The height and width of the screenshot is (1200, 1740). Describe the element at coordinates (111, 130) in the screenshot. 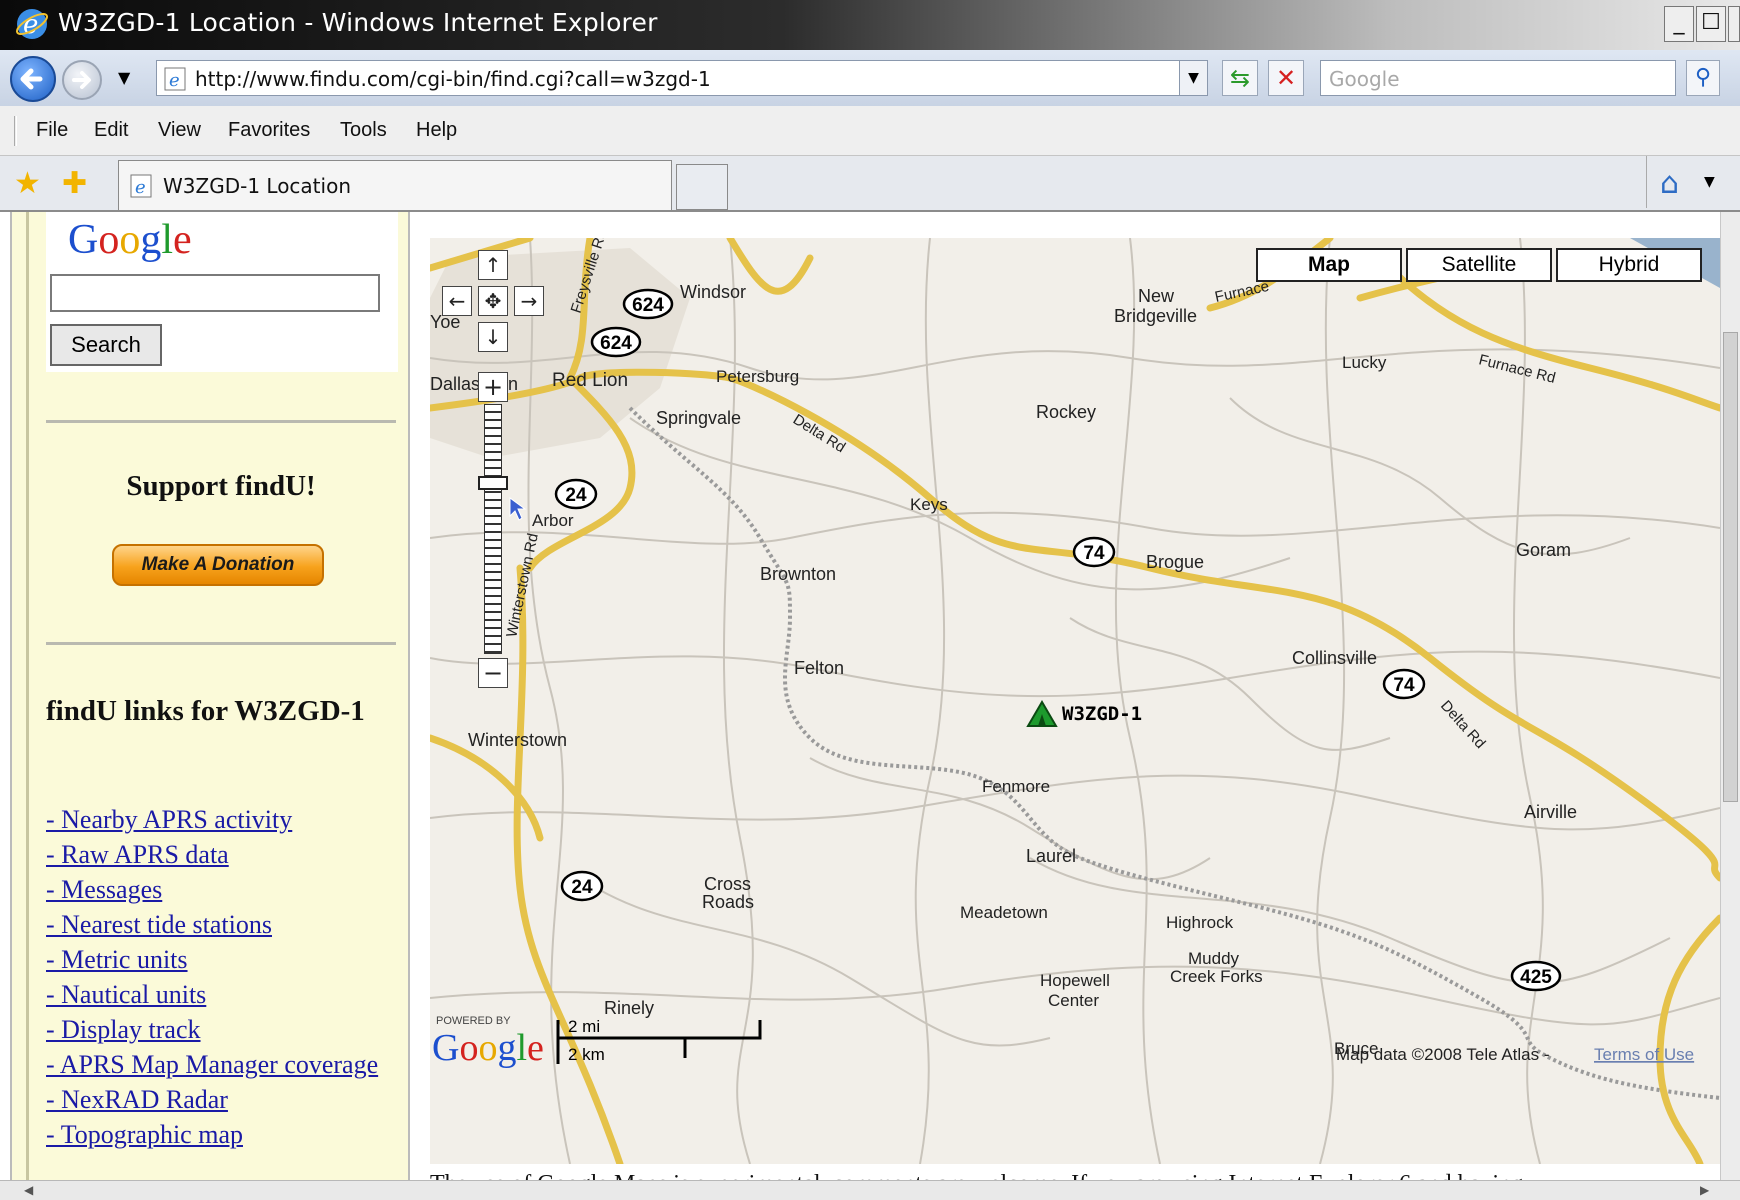

I see `menu-edit: Edit` at that location.